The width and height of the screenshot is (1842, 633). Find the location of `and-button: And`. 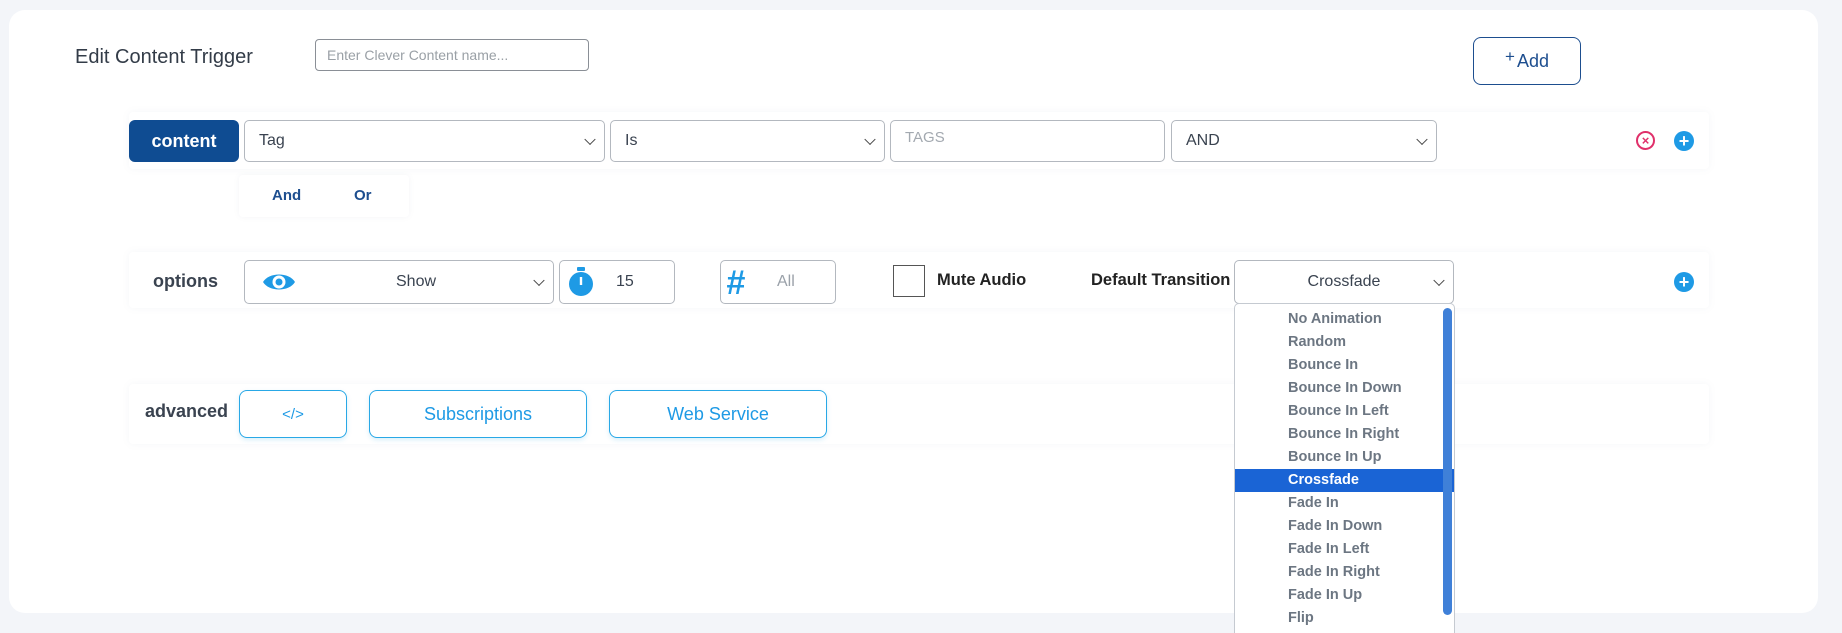

and-button: And is located at coordinates (286, 195).